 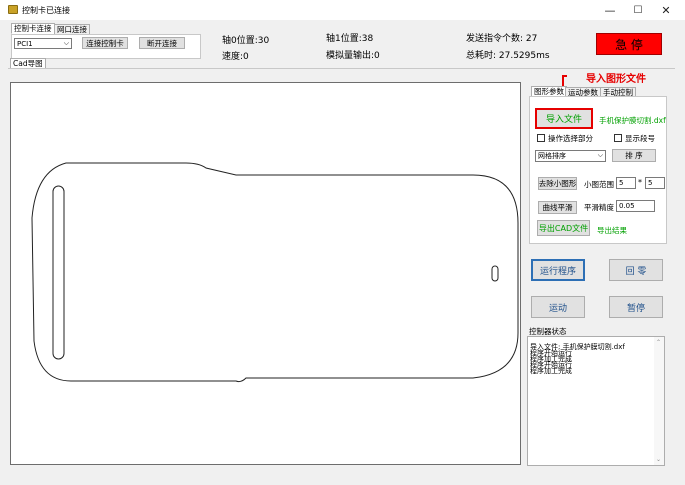 I want to click on import-file-button: 导入文件, so click(x=564, y=118).